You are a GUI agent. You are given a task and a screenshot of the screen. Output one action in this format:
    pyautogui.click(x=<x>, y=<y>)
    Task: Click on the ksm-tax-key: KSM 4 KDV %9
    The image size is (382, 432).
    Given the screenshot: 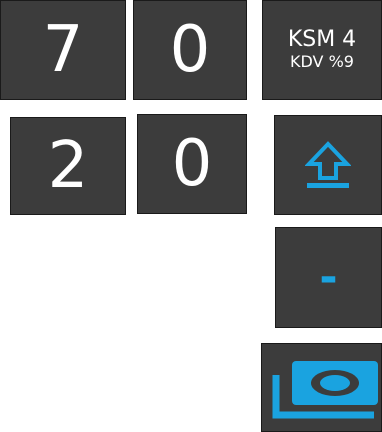 What is the action you would take?
    pyautogui.click(x=322, y=50)
    